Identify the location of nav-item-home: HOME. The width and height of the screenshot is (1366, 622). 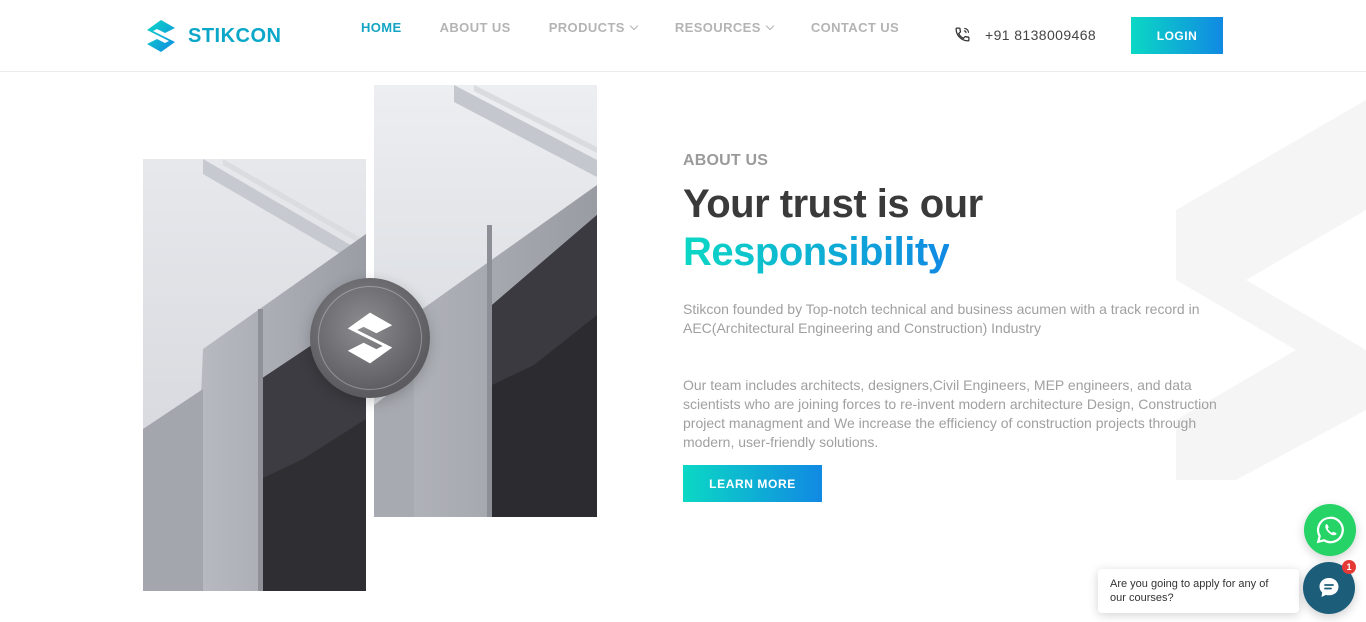
(381, 27).